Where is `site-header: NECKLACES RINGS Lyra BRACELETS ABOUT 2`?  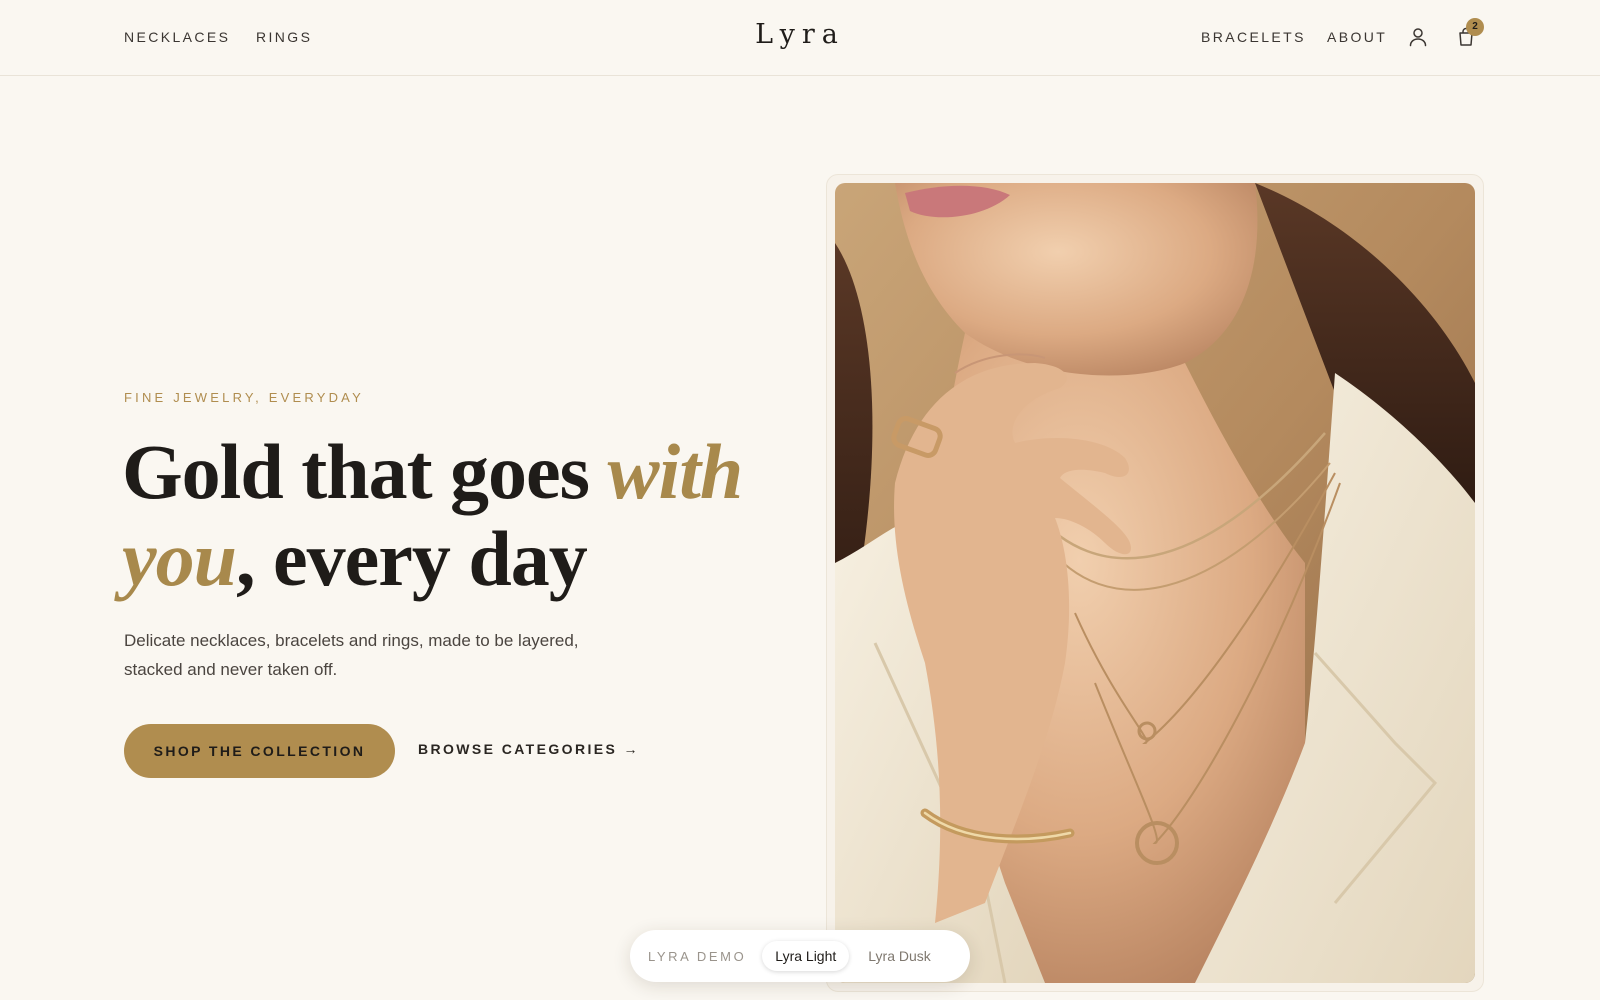 site-header: NECKLACES RINGS Lyra BRACELETS ABOUT 2 is located at coordinates (800, 38).